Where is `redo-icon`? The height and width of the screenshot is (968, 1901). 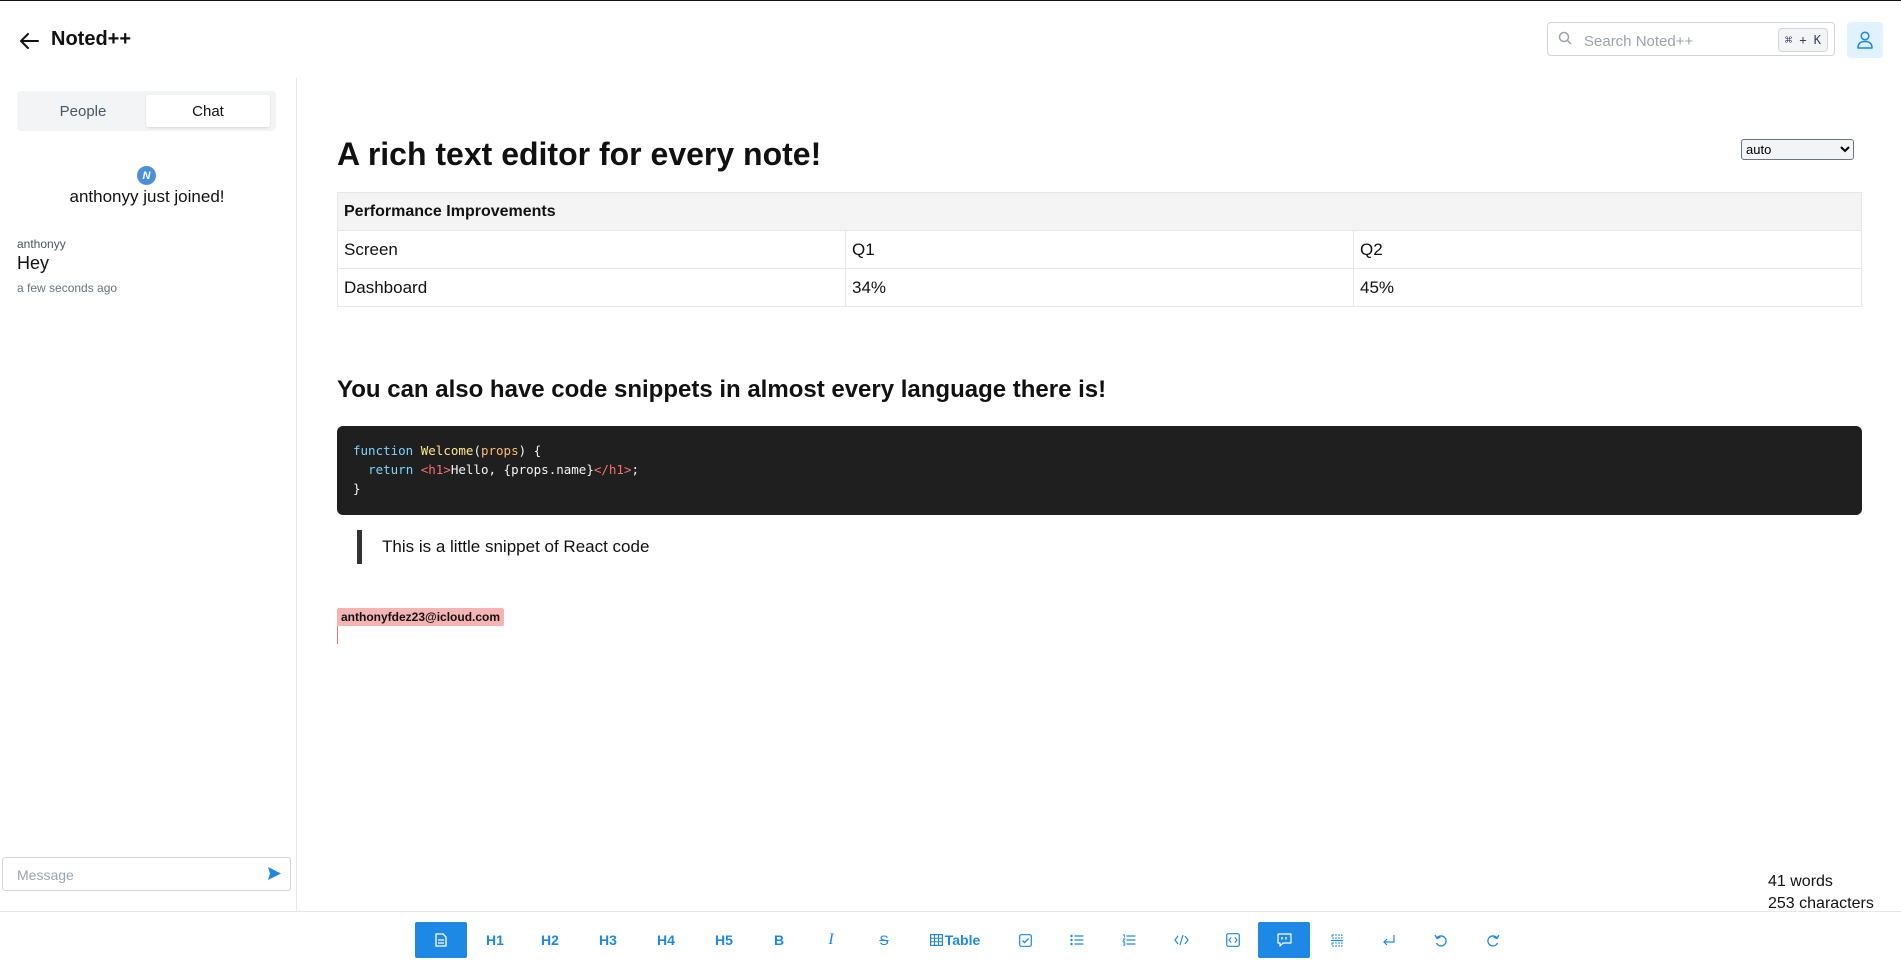
redo-icon is located at coordinates (1493, 940).